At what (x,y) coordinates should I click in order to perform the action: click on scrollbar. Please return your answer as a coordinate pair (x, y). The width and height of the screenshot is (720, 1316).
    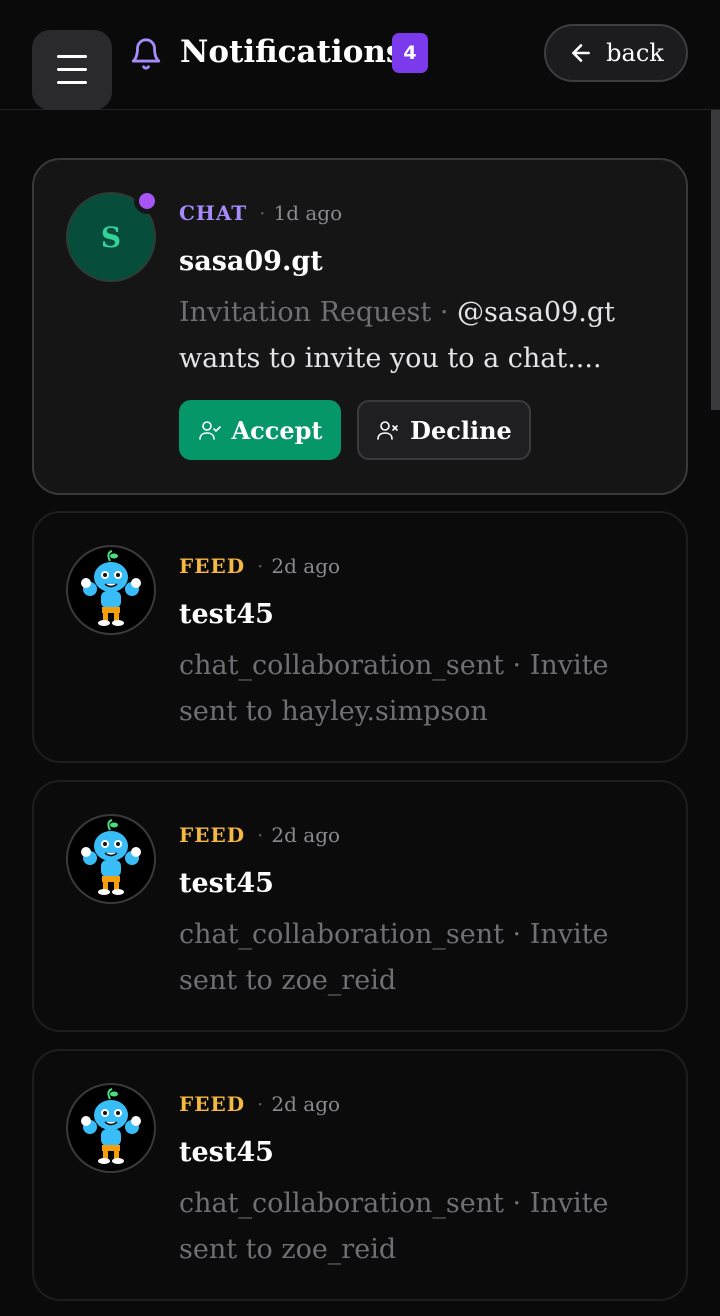
    Looking at the image, I should click on (715, 260).